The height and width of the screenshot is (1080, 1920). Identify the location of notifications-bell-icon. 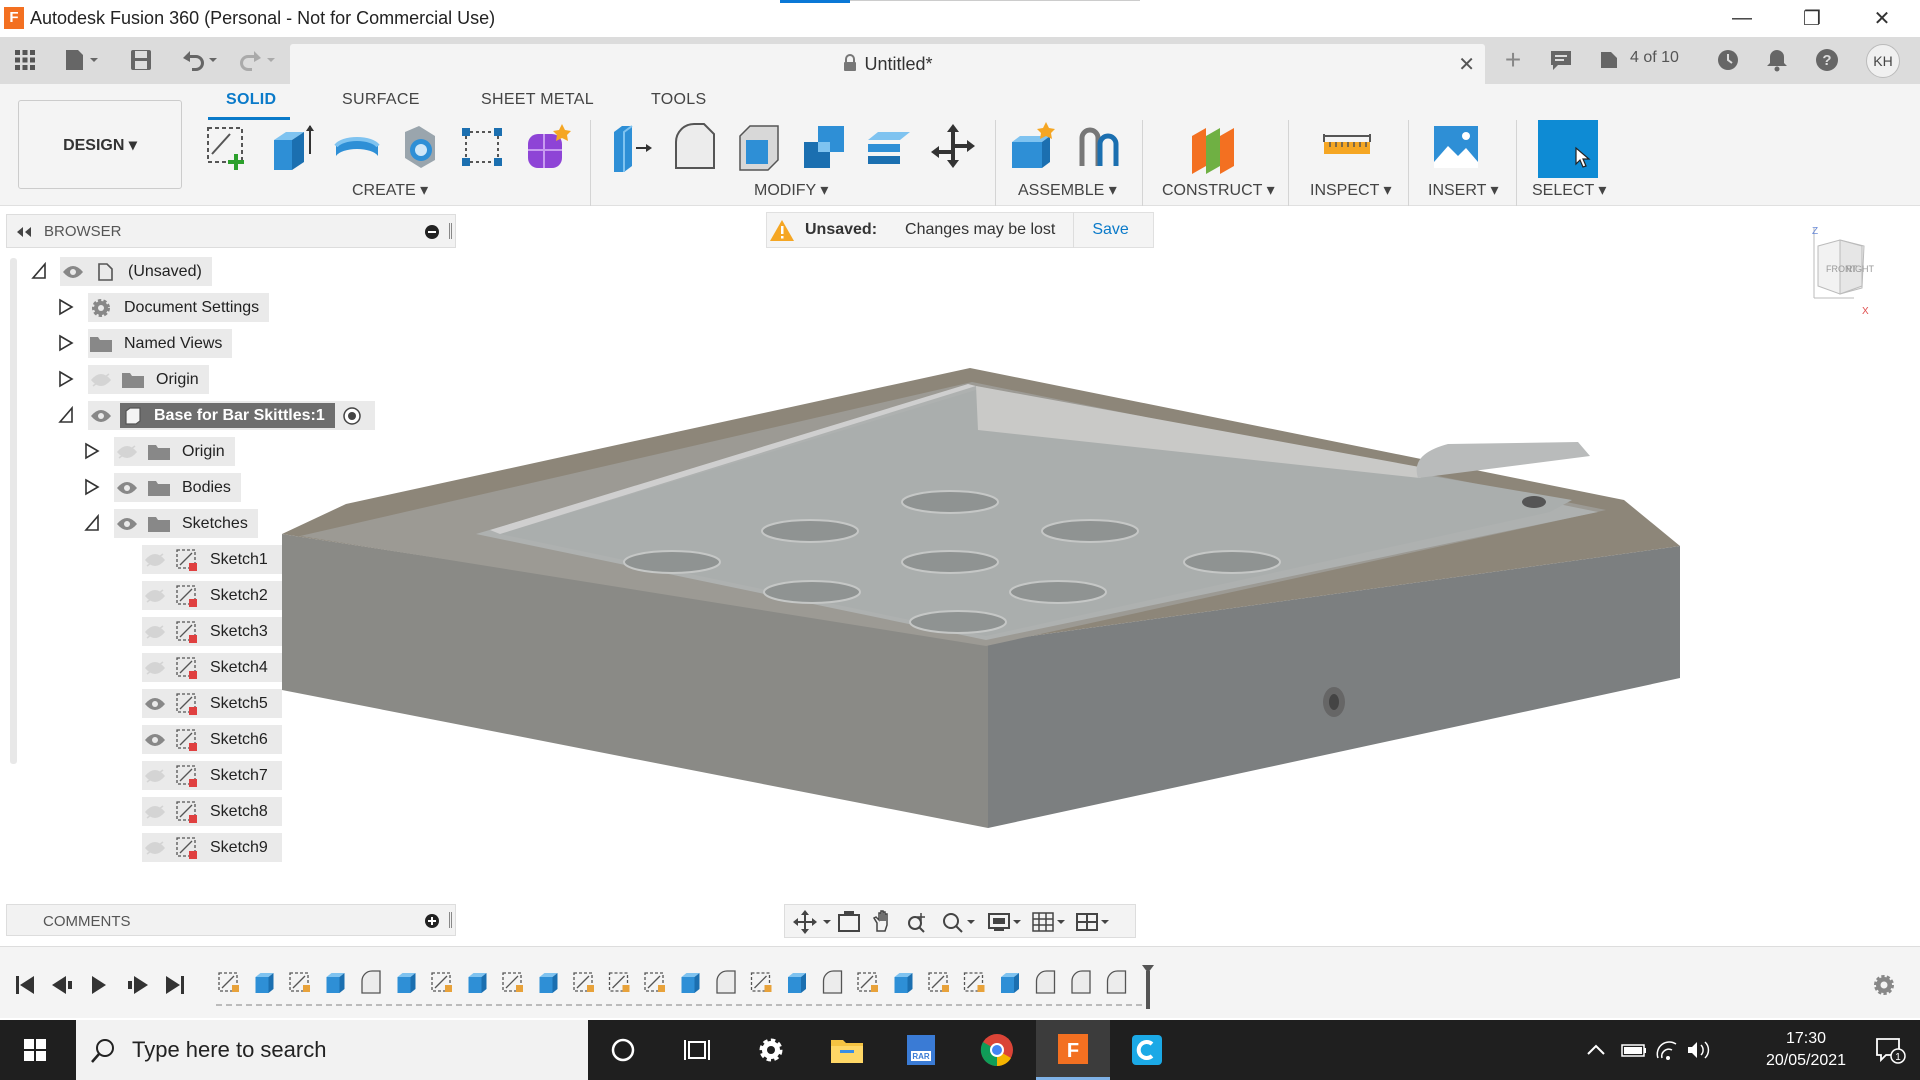
(1777, 60).